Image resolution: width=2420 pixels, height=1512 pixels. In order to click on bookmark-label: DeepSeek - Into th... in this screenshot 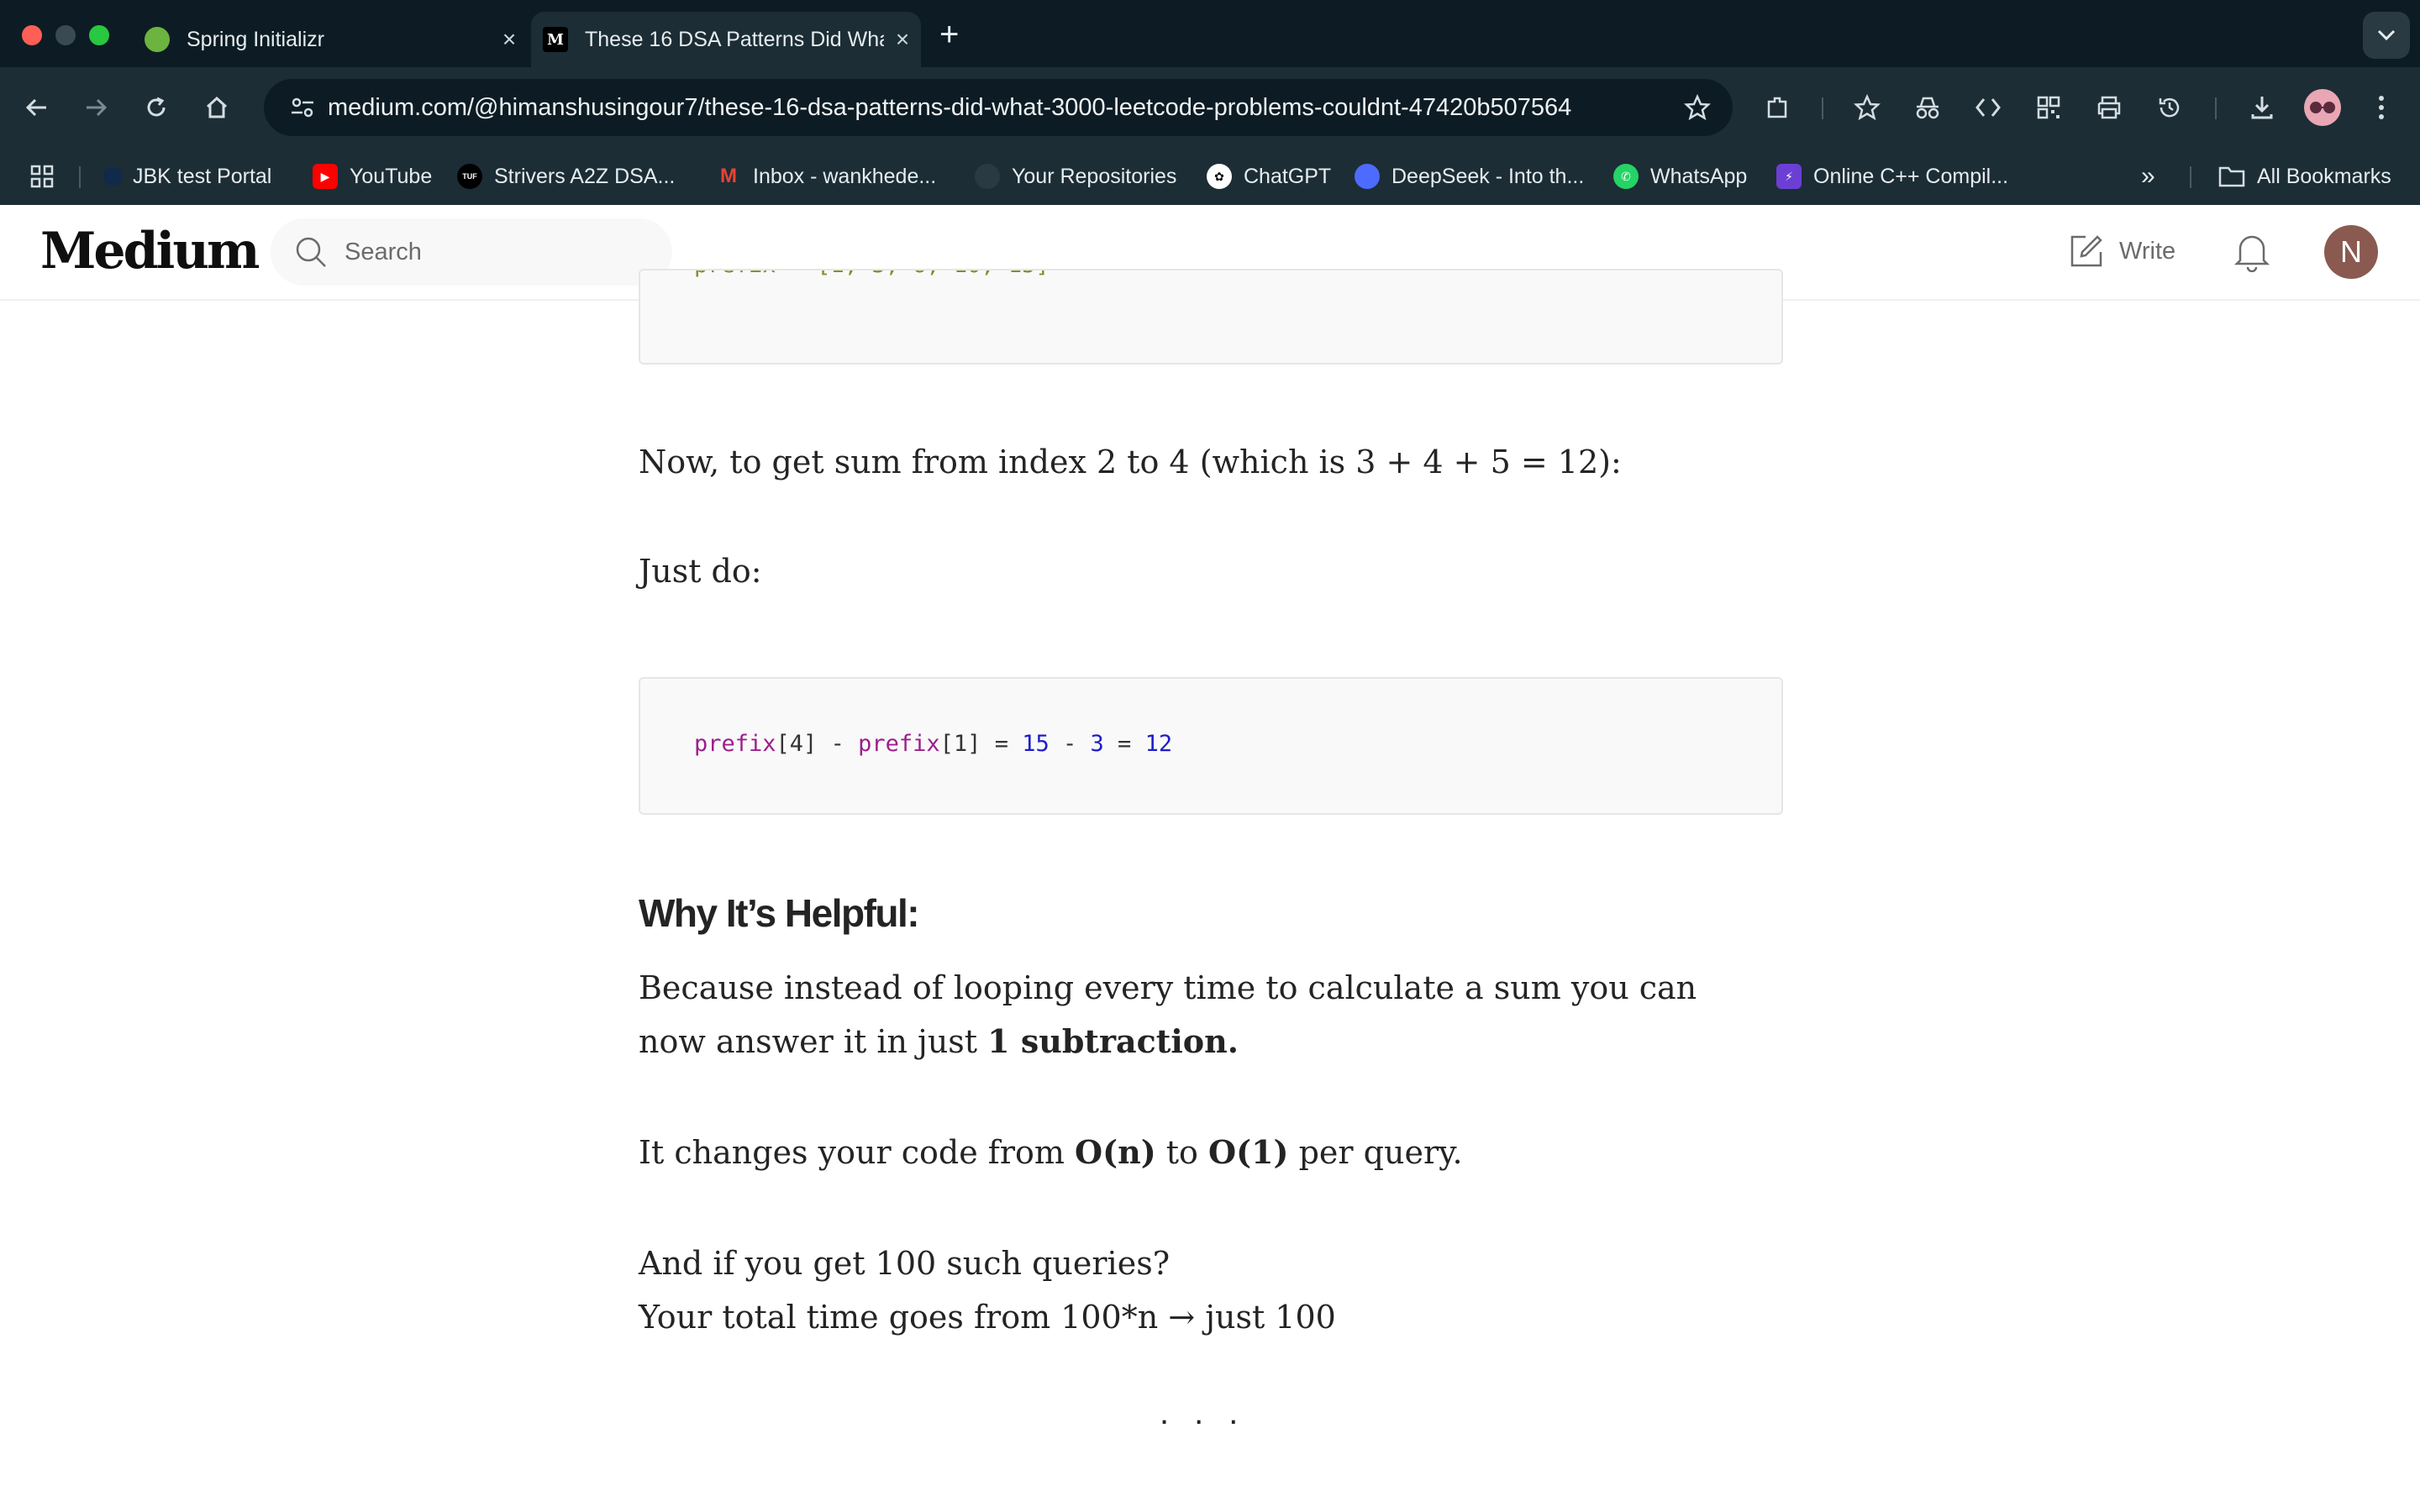, I will do `click(1488, 176)`.